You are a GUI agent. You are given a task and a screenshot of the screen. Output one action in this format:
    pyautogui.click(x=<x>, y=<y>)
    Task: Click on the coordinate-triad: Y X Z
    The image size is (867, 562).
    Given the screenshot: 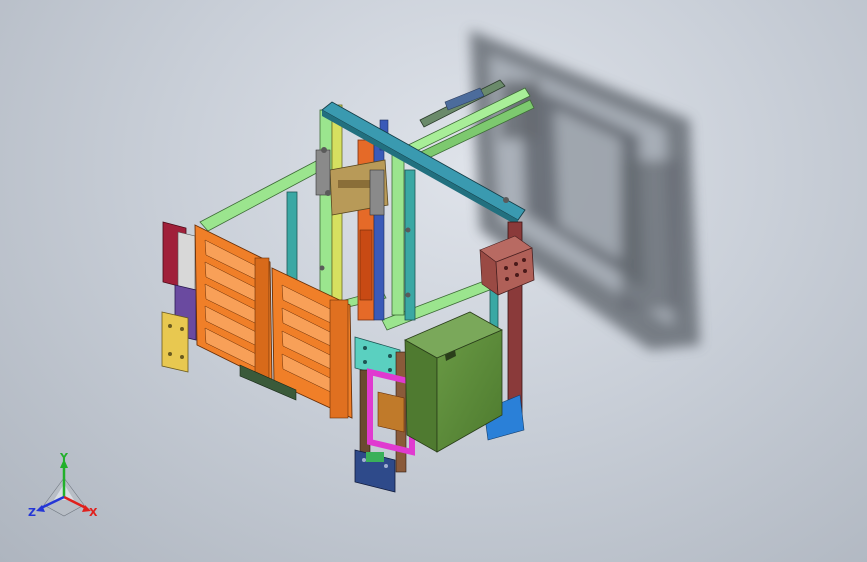 What is the action you would take?
    pyautogui.click(x=63, y=485)
    